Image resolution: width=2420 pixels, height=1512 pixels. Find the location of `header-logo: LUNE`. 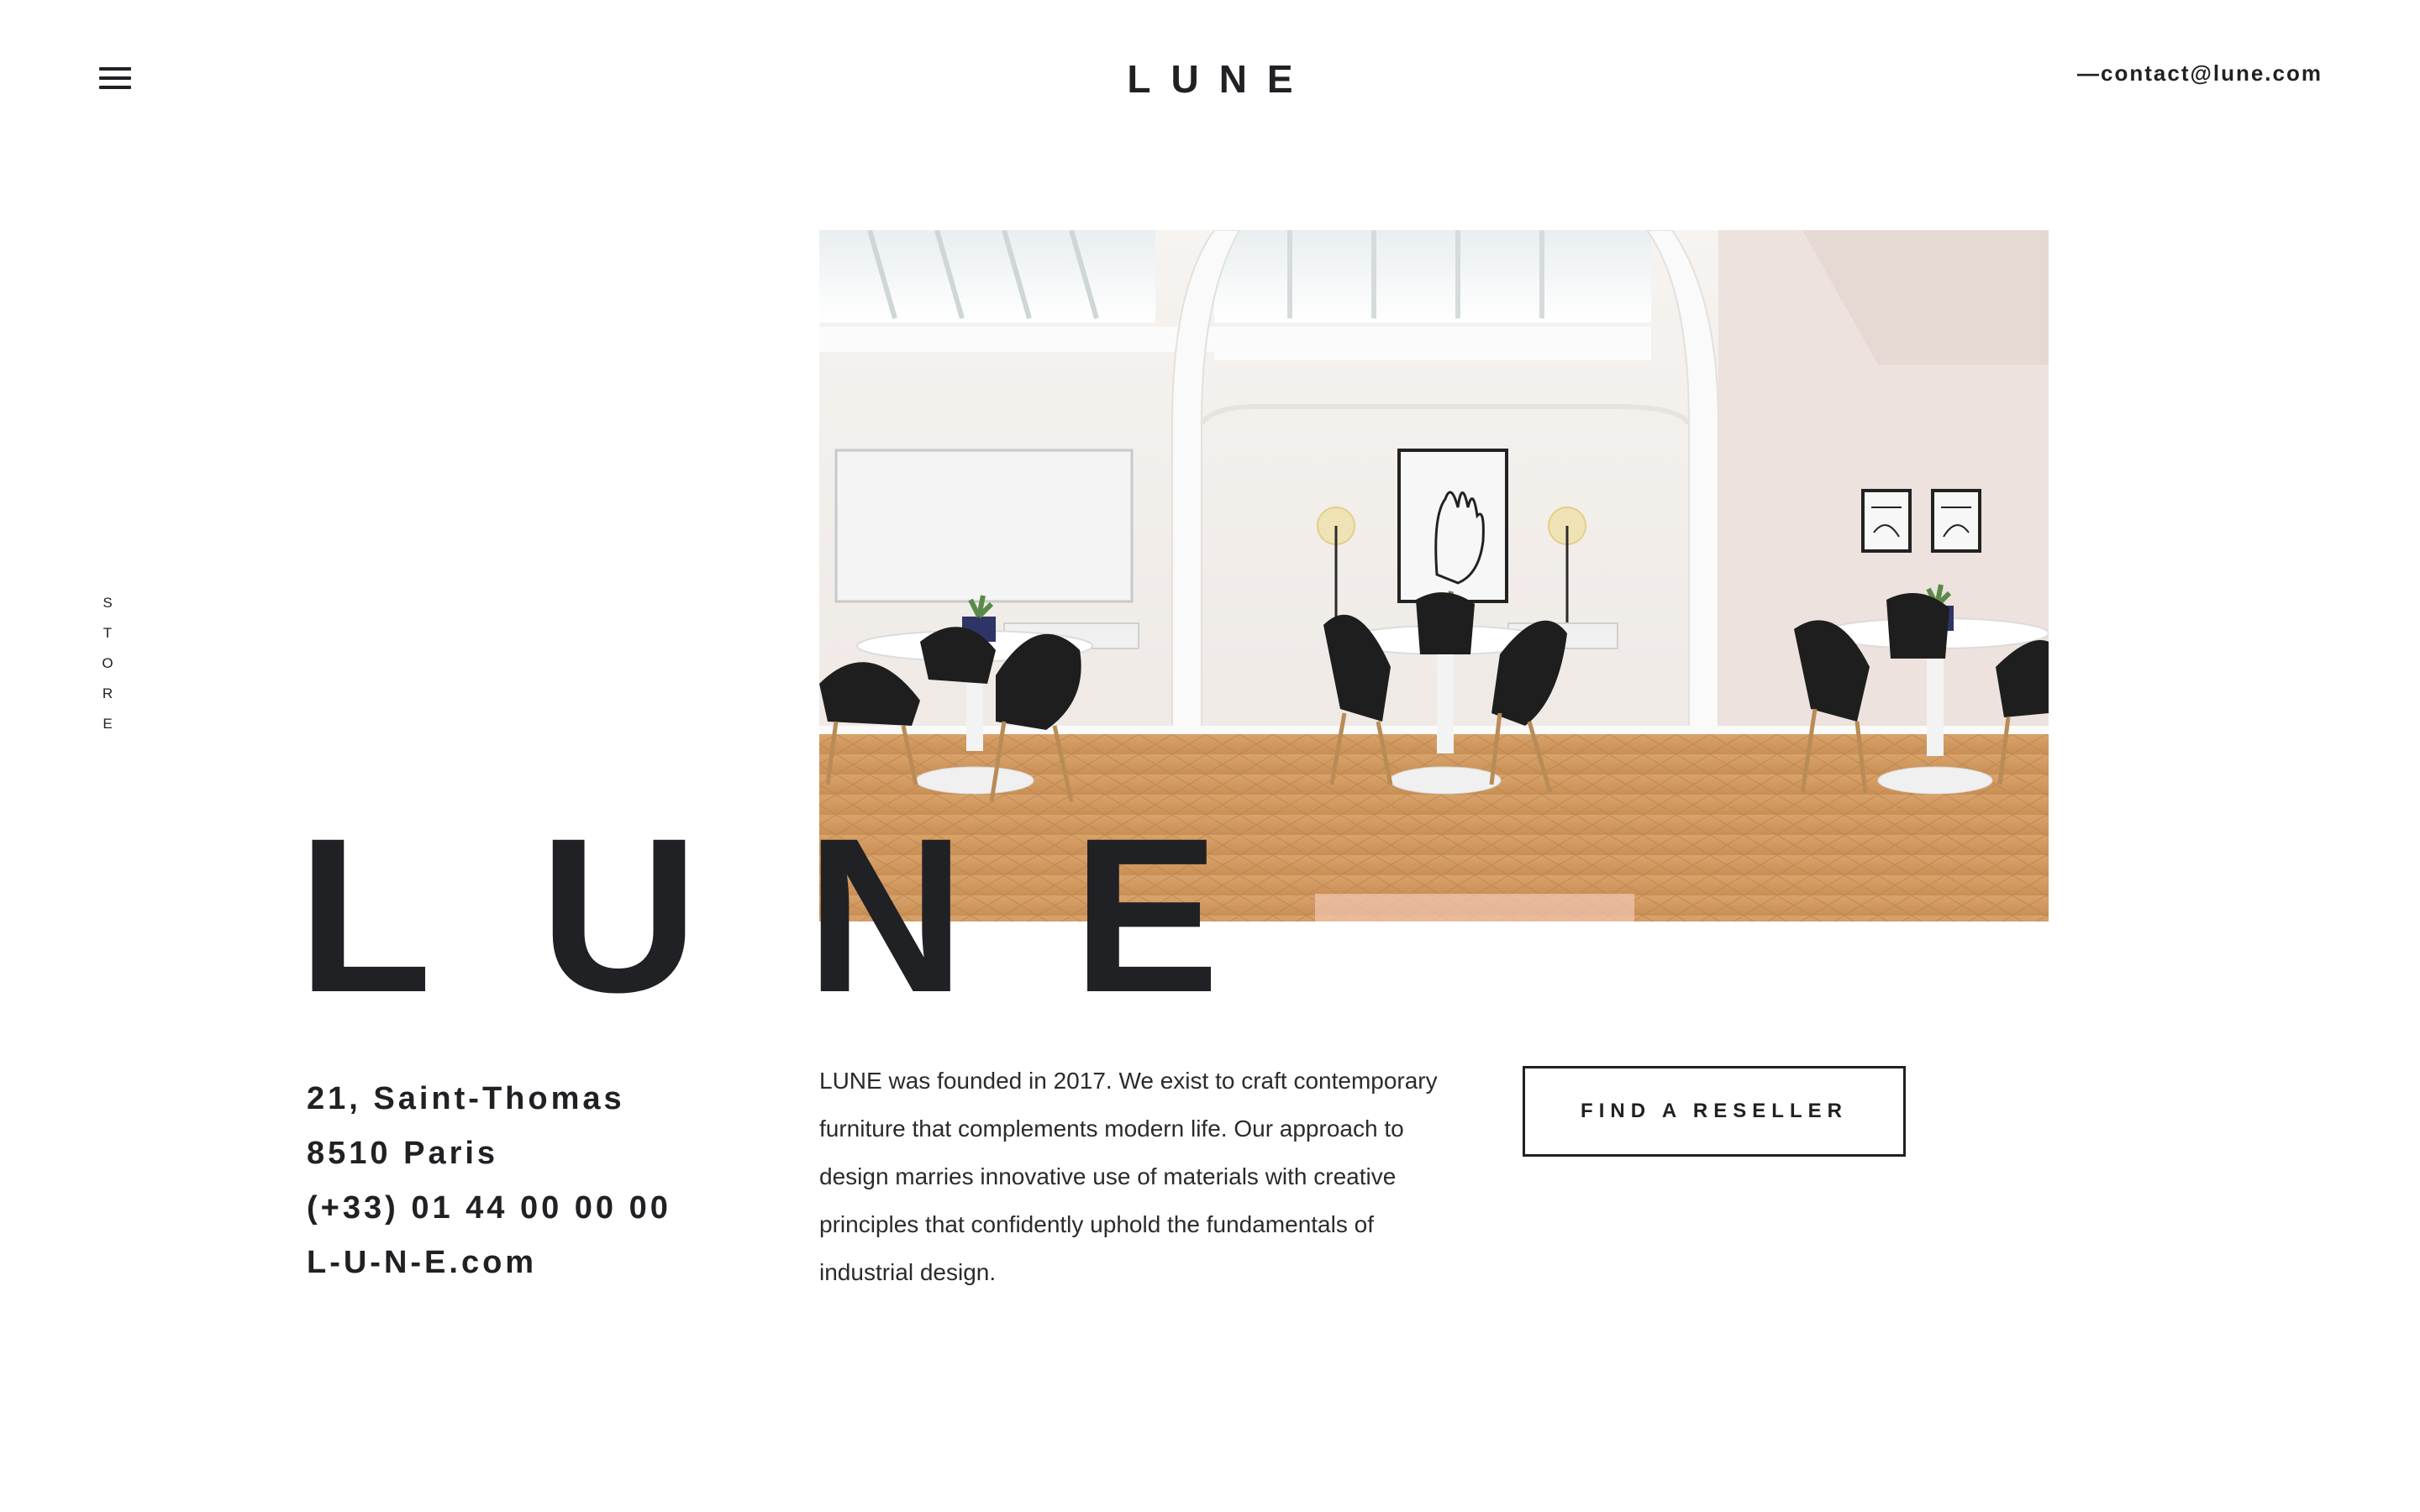

header-logo: LUNE is located at coordinates (1220, 79).